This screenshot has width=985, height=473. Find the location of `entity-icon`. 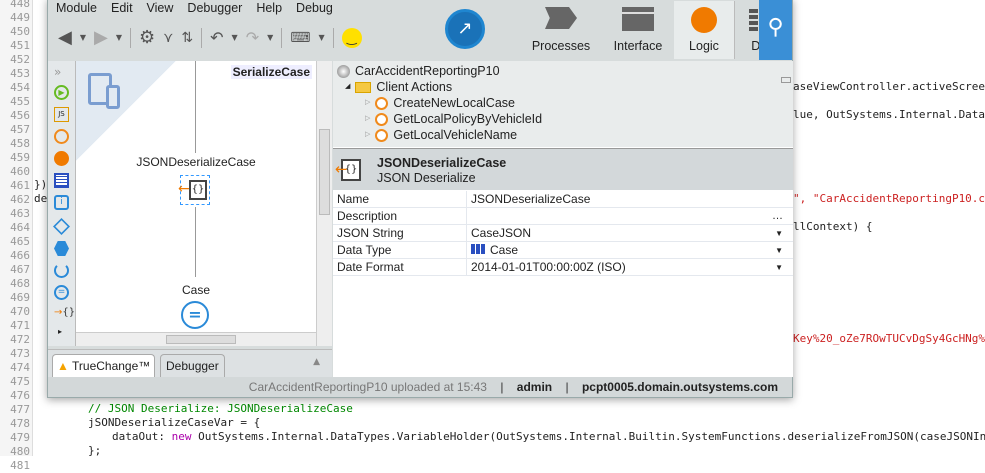

entity-icon is located at coordinates (478, 249).